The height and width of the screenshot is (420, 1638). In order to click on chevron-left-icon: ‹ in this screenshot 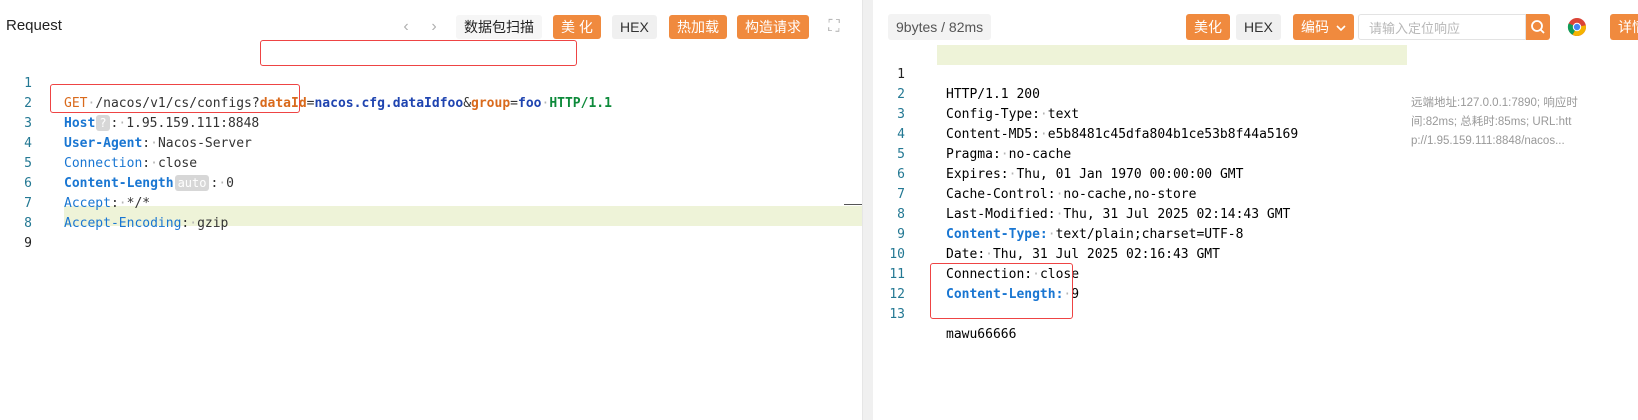, I will do `click(406, 27)`.